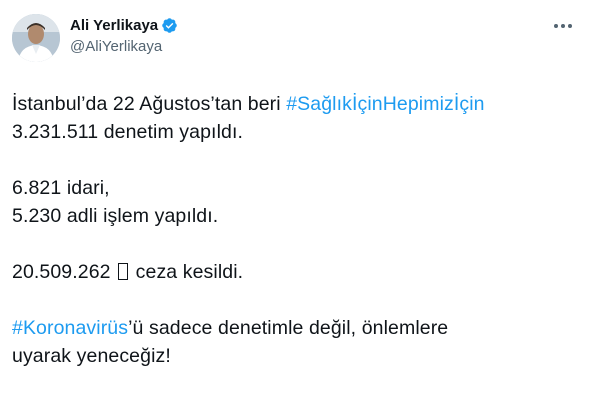 Image resolution: width=592 pixels, height=400 pixels. I want to click on tweet-line: 5.230 adli işlem yapıldı., so click(115, 216).